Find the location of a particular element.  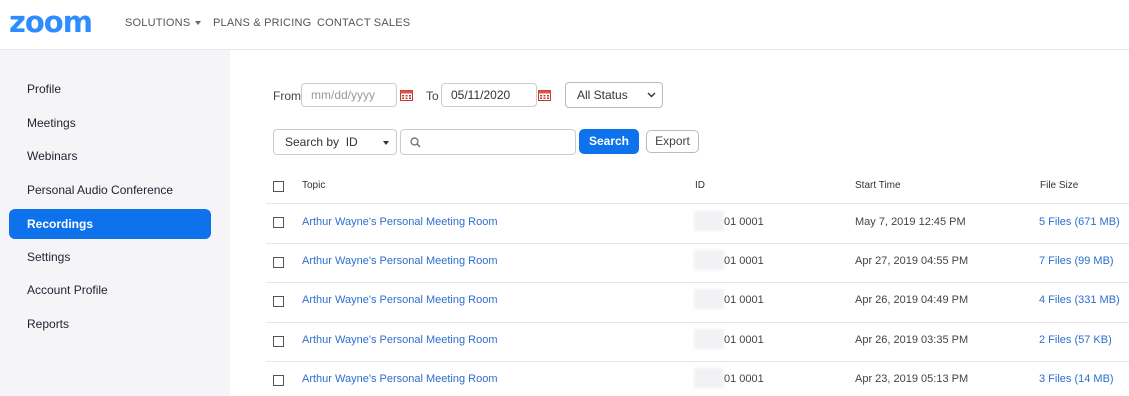

sidebar-item-recordings: Recordings is located at coordinates (110, 224).